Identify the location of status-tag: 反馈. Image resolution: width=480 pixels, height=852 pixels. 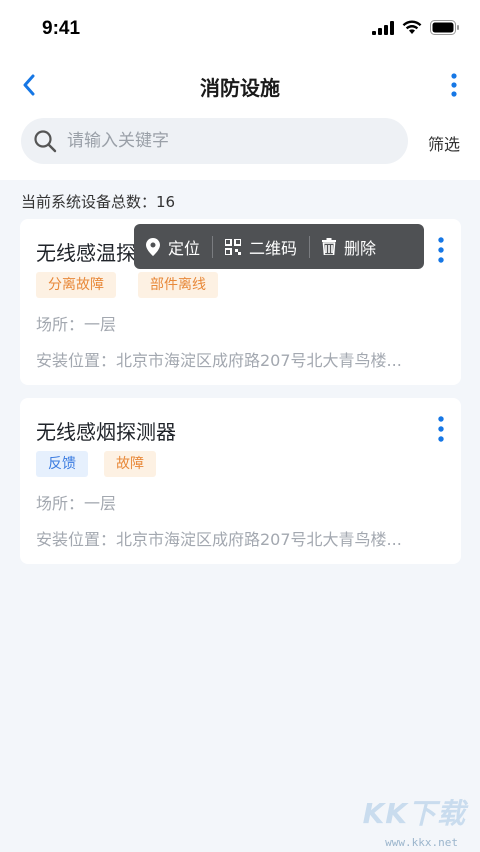
(62, 464).